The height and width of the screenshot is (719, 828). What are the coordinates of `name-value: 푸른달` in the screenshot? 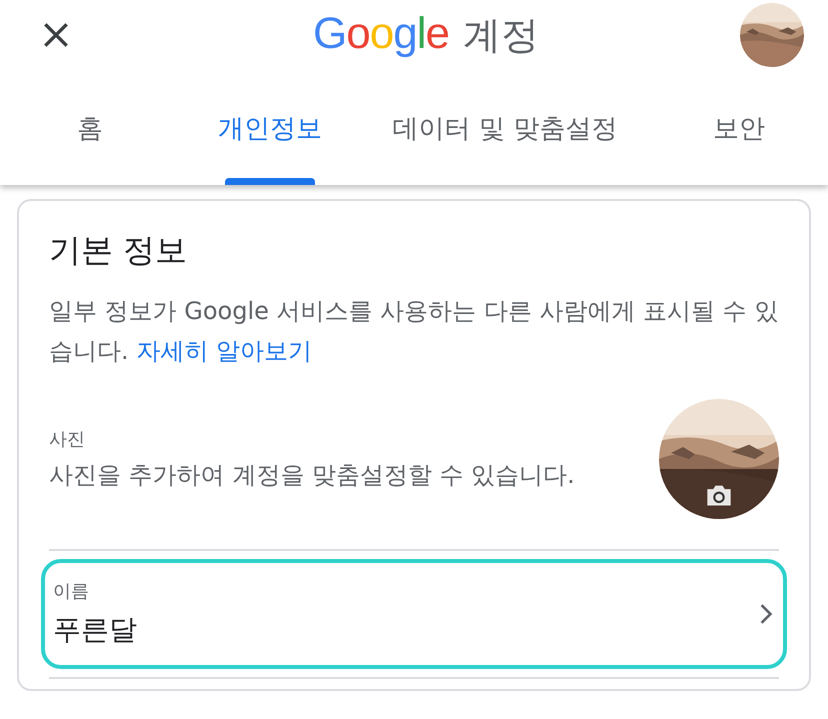 It's located at (95, 630).